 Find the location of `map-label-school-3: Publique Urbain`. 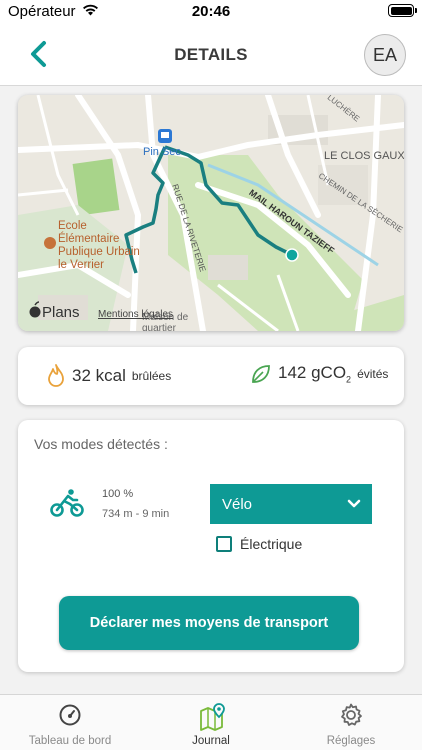

map-label-school-3: Publique Urbain is located at coordinates (99, 252).